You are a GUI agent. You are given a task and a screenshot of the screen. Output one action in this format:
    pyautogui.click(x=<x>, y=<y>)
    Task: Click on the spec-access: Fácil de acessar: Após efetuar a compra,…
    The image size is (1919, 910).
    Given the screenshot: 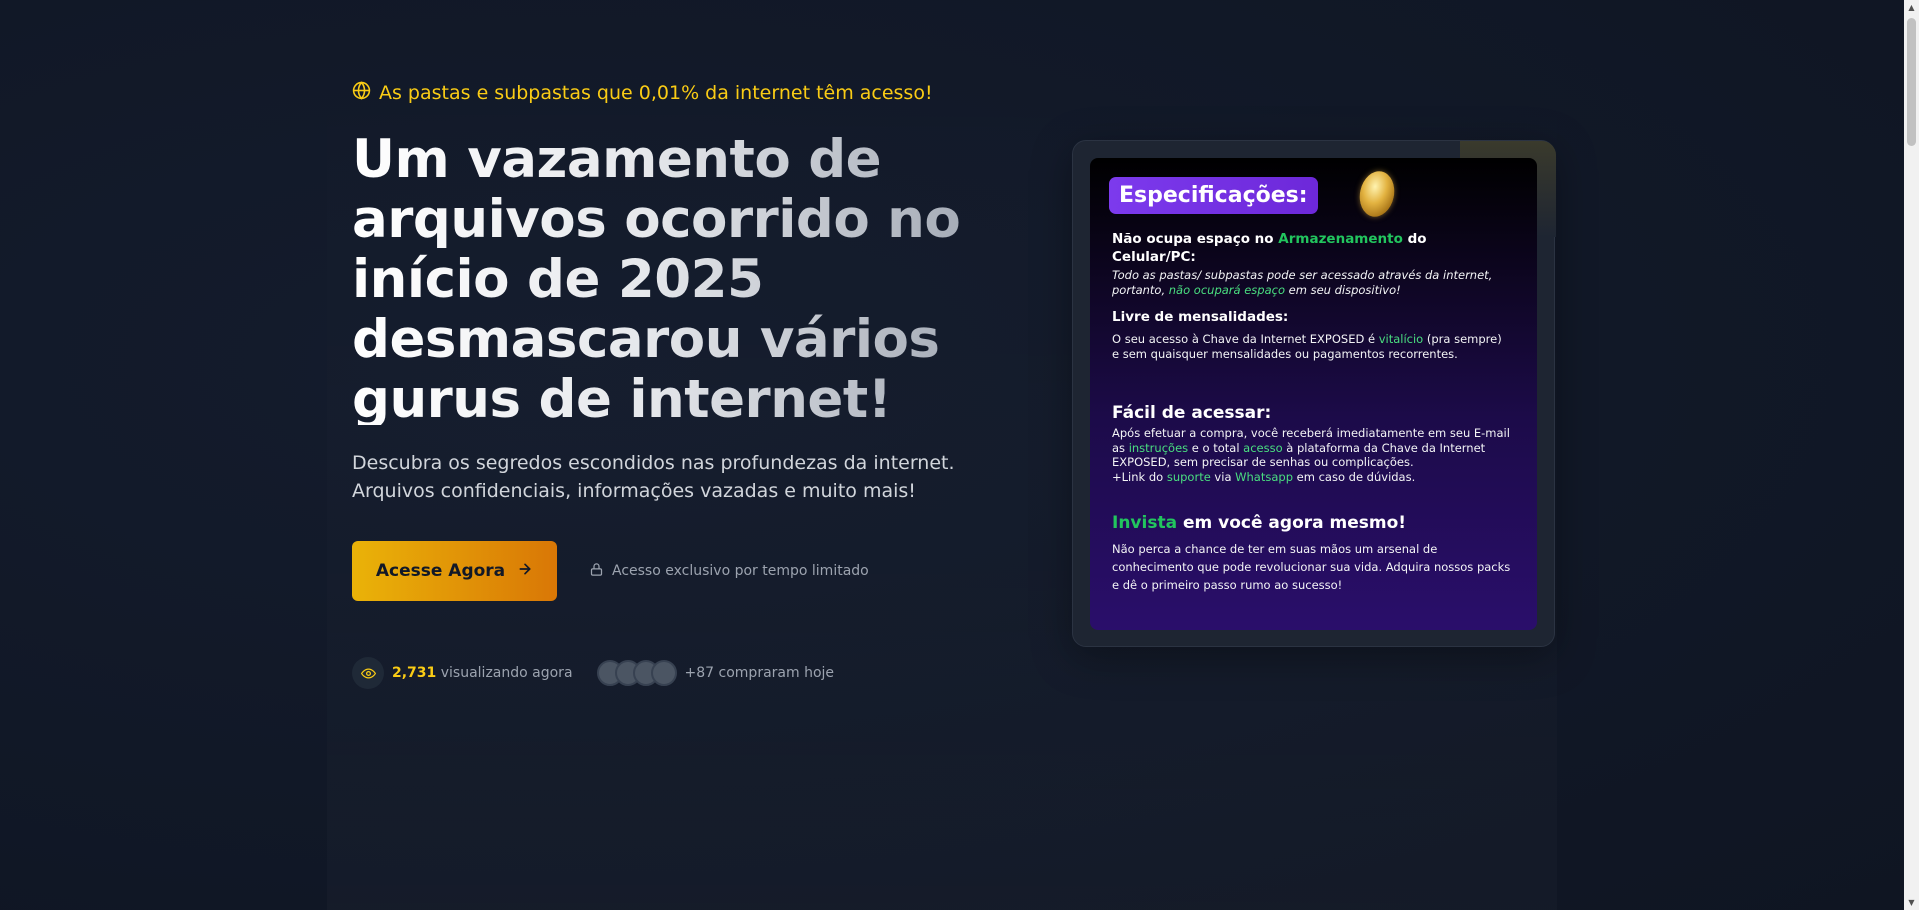 What is the action you would take?
    pyautogui.click(x=1312, y=443)
    